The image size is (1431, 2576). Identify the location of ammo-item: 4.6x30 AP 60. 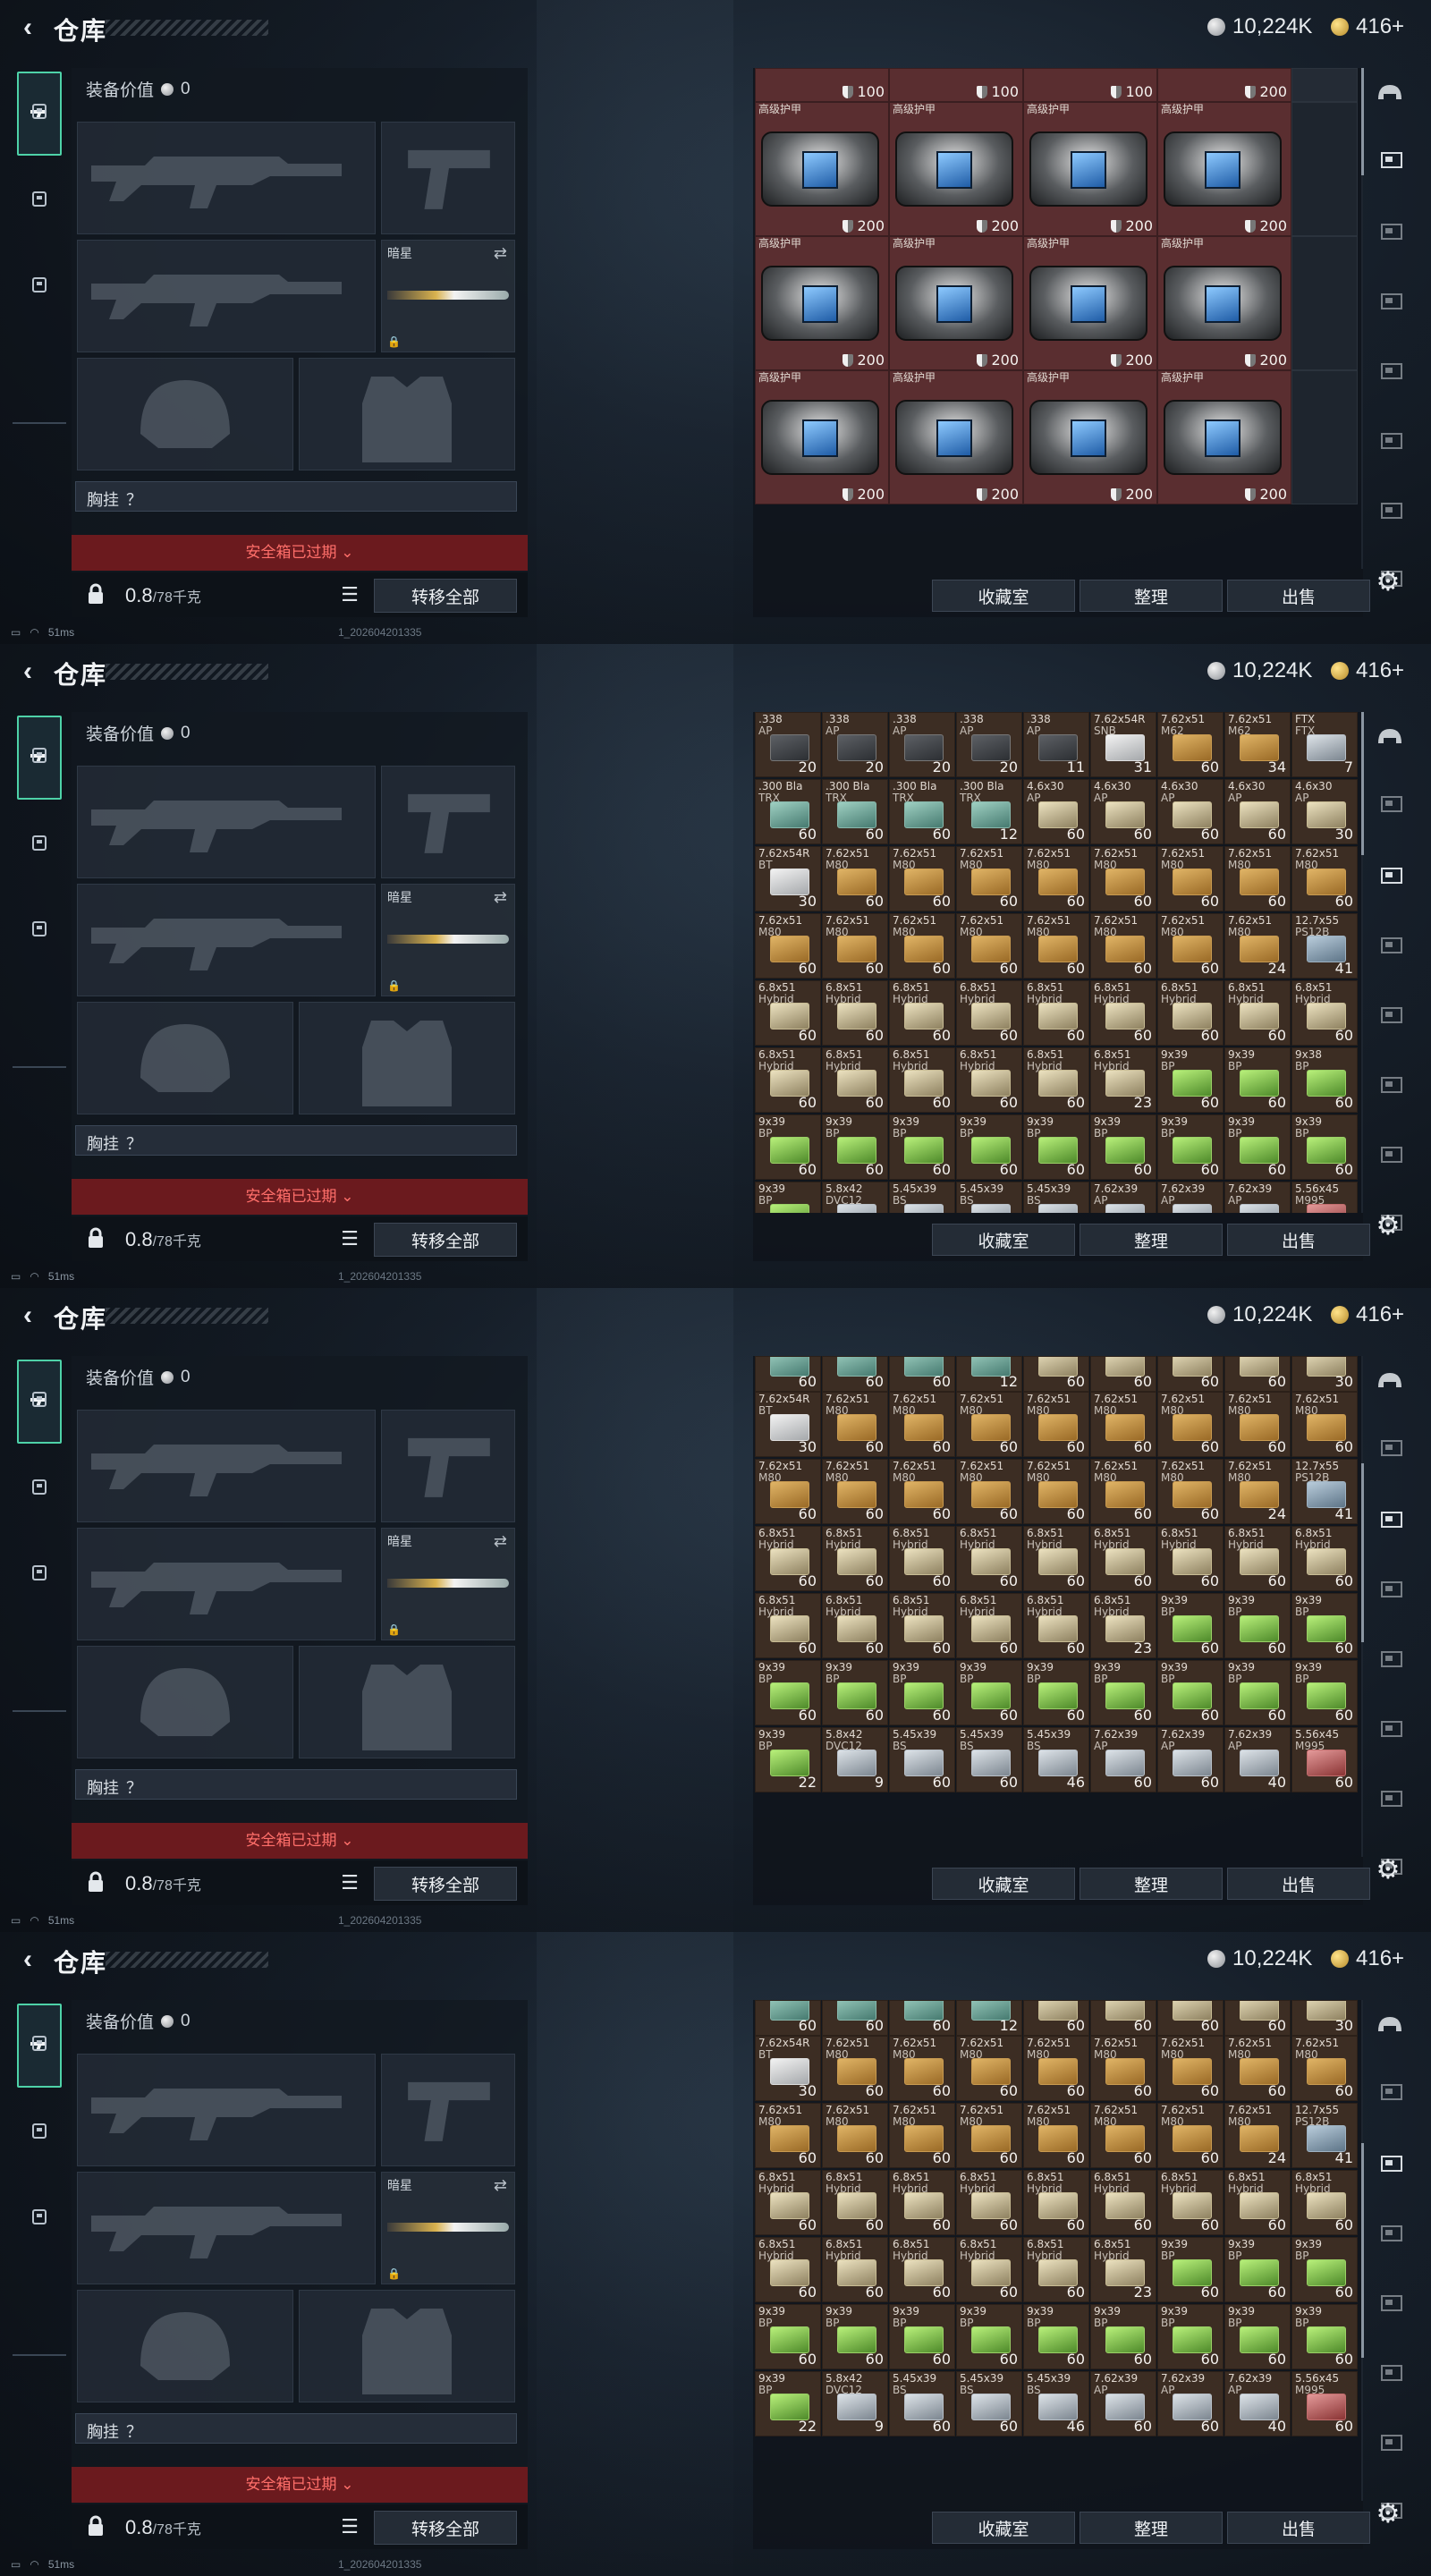
(1190, 811).